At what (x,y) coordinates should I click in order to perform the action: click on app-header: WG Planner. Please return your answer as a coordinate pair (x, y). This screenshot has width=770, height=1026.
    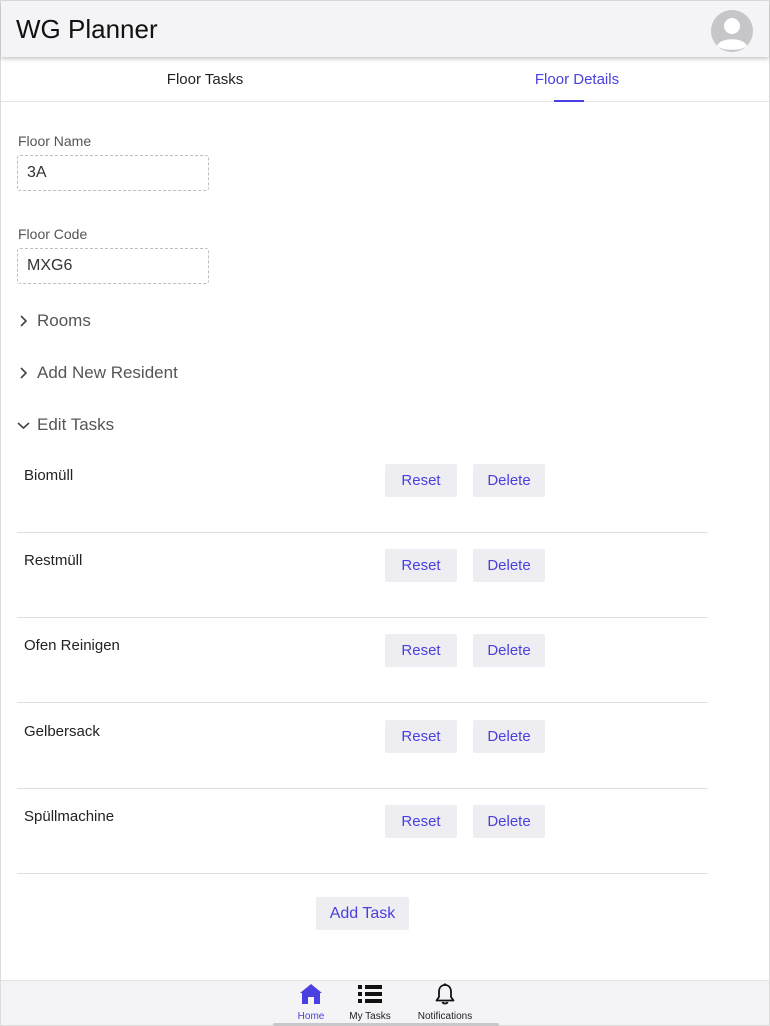
    Looking at the image, I should click on (385, 29).